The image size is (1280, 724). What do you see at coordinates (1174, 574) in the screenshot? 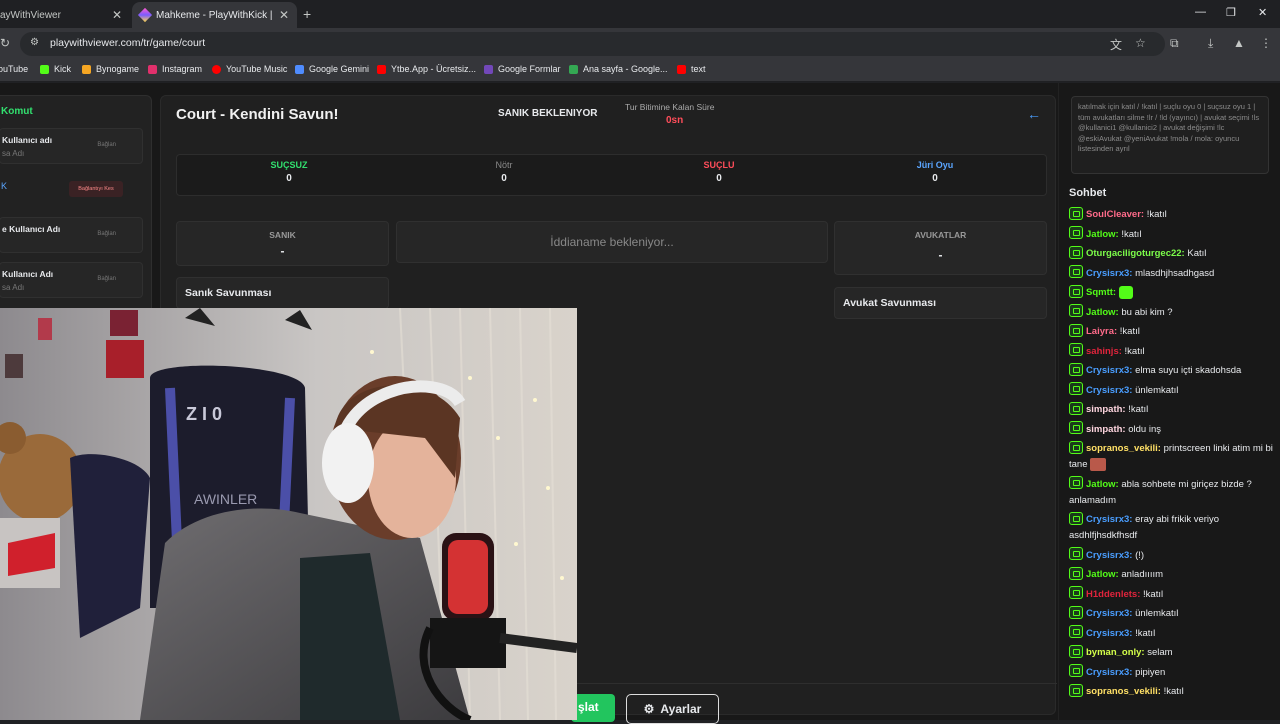
I see `chat-message: Jatlow: anladıııım` at bounding box center [1174, 574].